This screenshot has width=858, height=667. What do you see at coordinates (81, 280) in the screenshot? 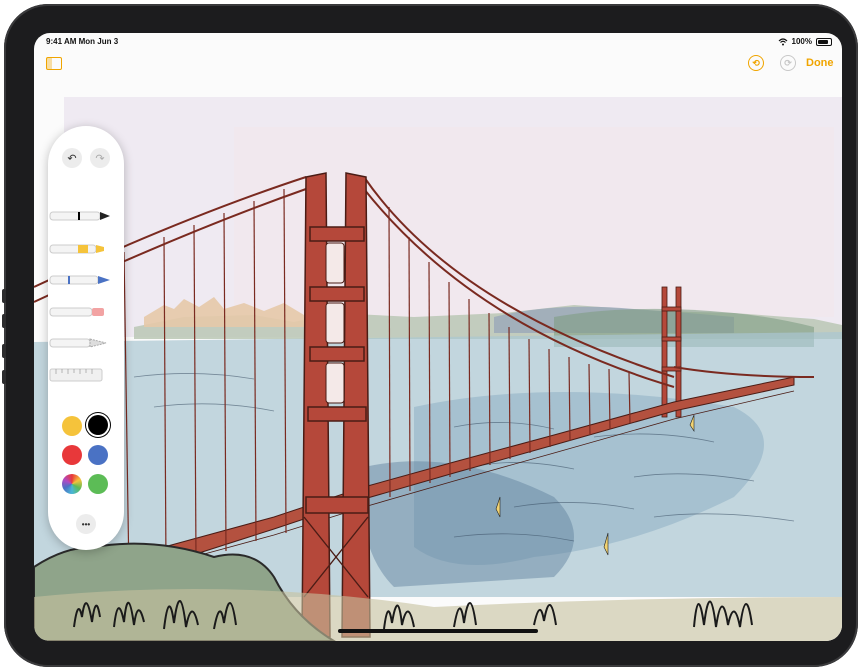
I see `pencil-tool-icon` at bounding box center [81, 280].